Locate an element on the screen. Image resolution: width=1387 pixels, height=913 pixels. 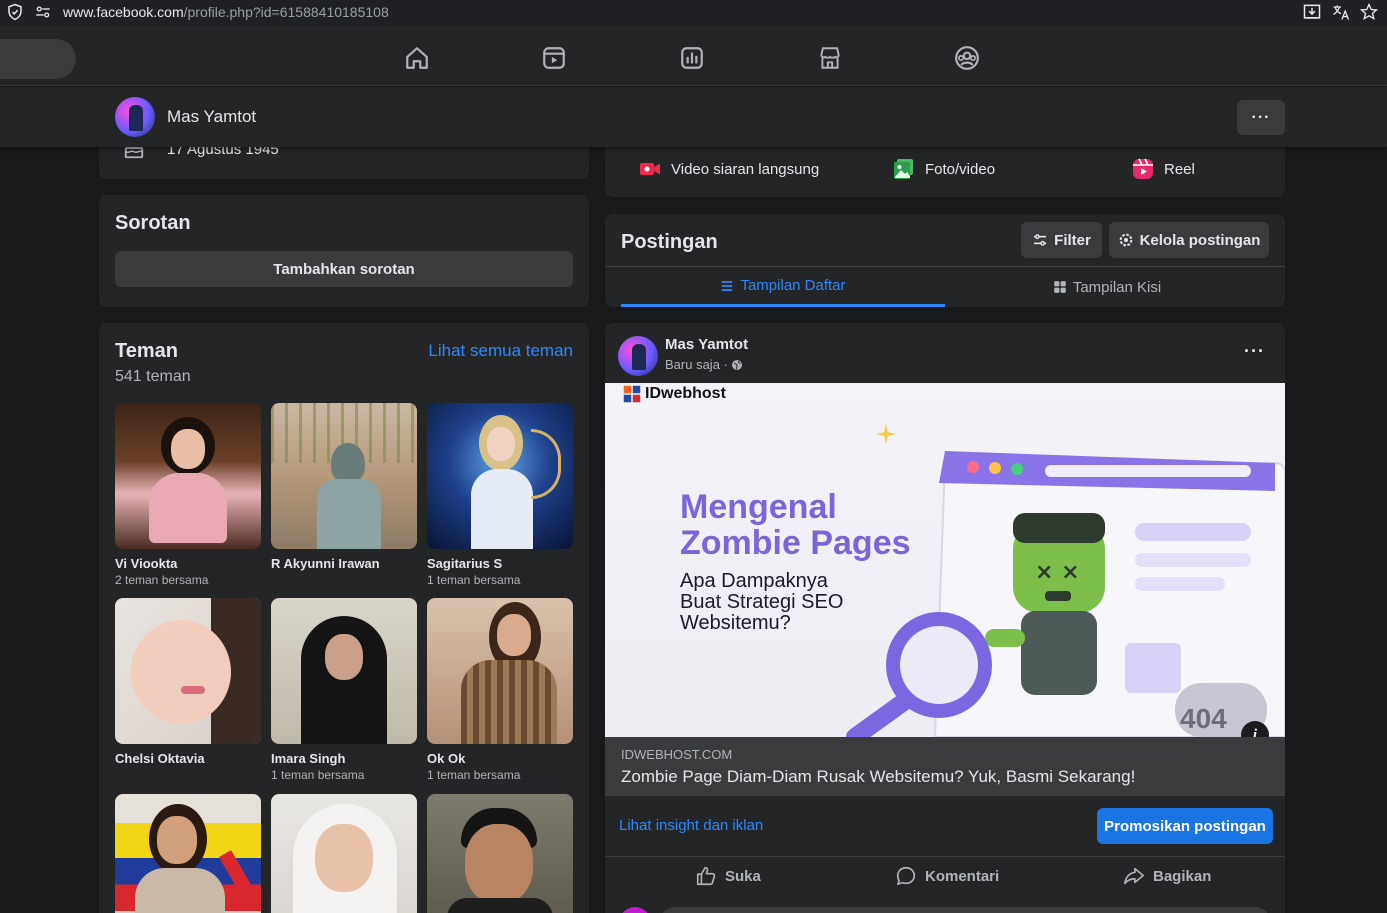
friend-item: R Akyunni Irawan is located at coordinates (344, 488).